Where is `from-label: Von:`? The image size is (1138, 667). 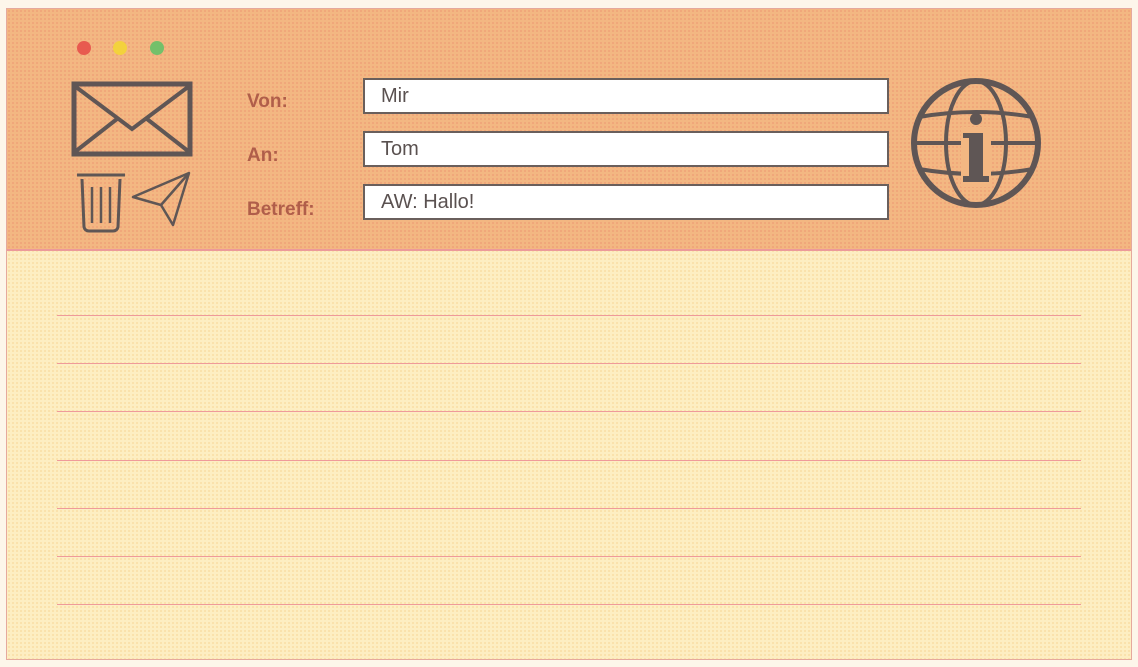 from-label: Von: is located at coordinates (267, 101).